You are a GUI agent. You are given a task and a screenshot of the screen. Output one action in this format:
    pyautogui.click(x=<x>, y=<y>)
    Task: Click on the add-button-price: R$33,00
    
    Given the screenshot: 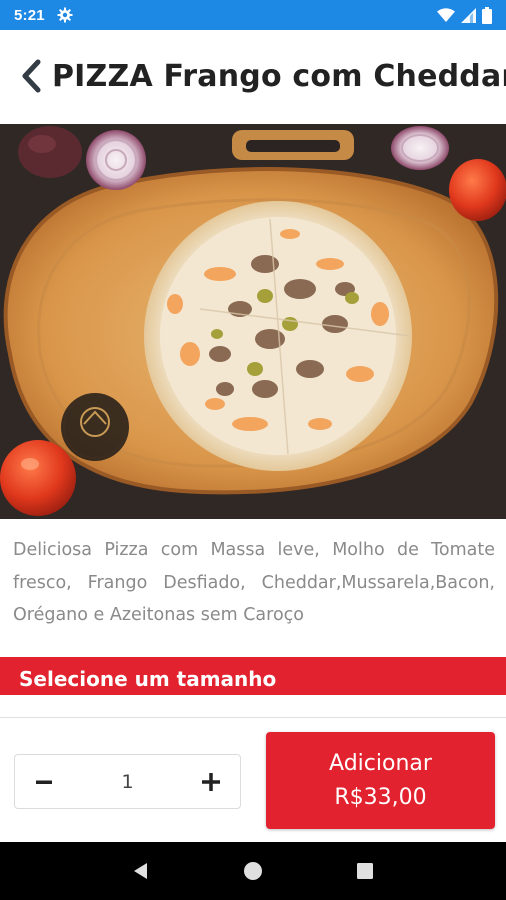 What is the action you would take?
    pyautogui.click(x=380, y=797)
    